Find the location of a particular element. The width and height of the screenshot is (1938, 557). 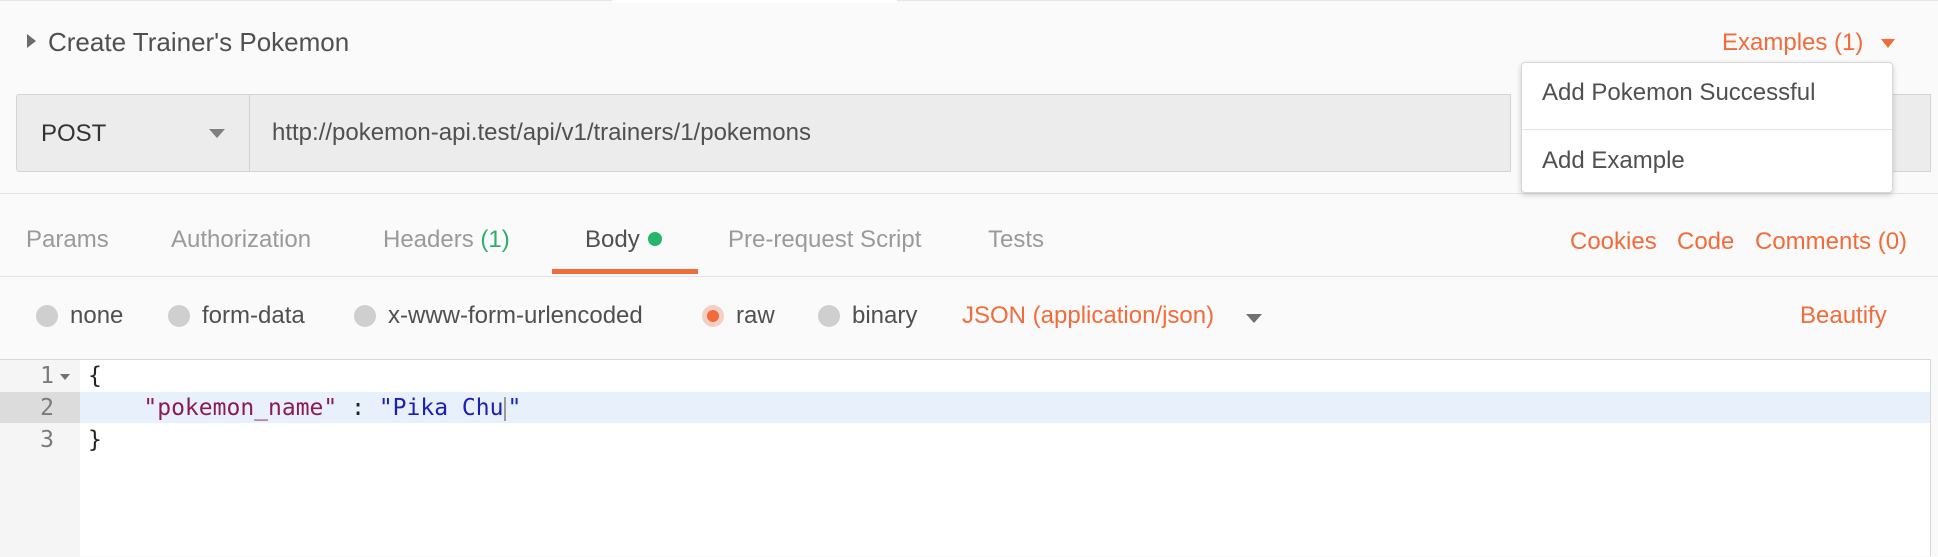

radio-label: none is located at coordinates (97, 315).